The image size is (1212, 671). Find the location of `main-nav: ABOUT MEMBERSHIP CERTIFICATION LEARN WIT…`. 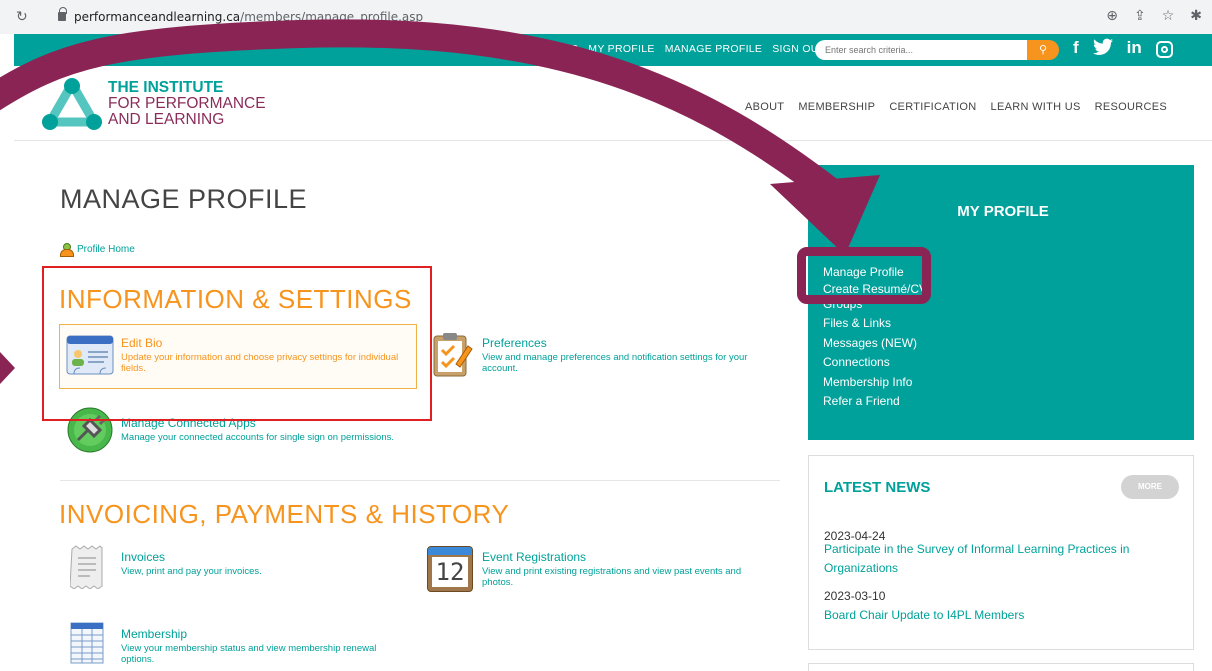

main-nav: ABOUT MEMBERSHIP CERTIFICATION LEARN WIT… is located at coordinates (956, 107).